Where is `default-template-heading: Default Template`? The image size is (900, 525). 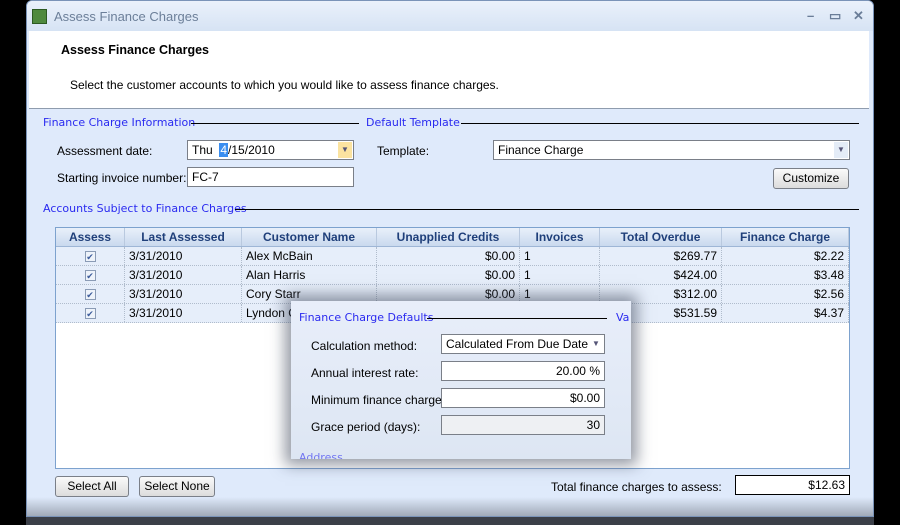
default-template-heading: Default Template is located at coordinates (413, 122).